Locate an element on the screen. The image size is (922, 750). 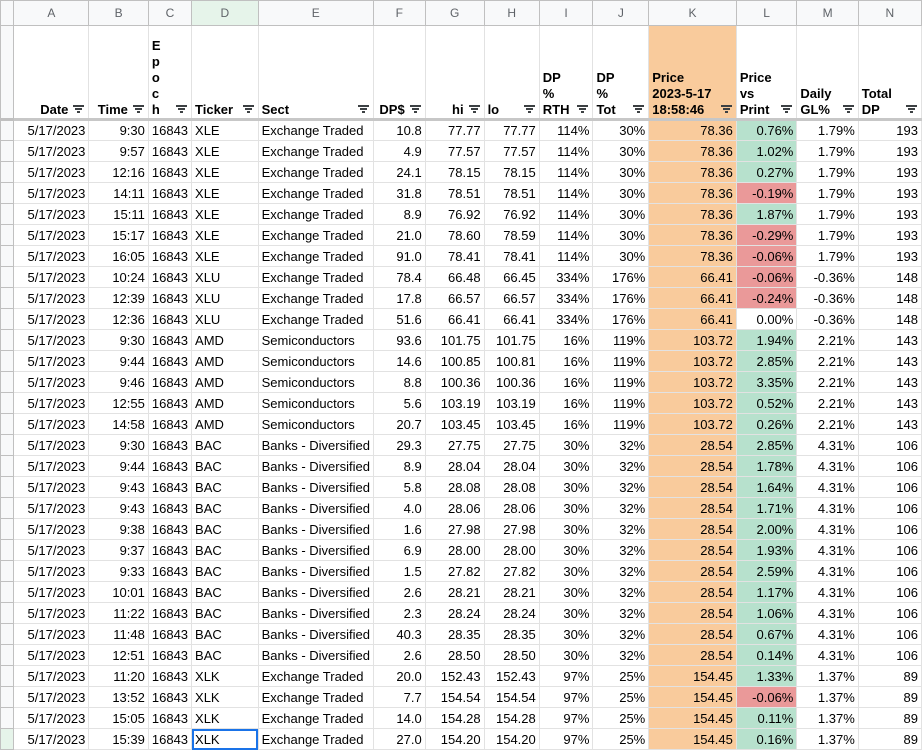
cell-price-vs-print: 0.14% is located at coordinates (766, 655).